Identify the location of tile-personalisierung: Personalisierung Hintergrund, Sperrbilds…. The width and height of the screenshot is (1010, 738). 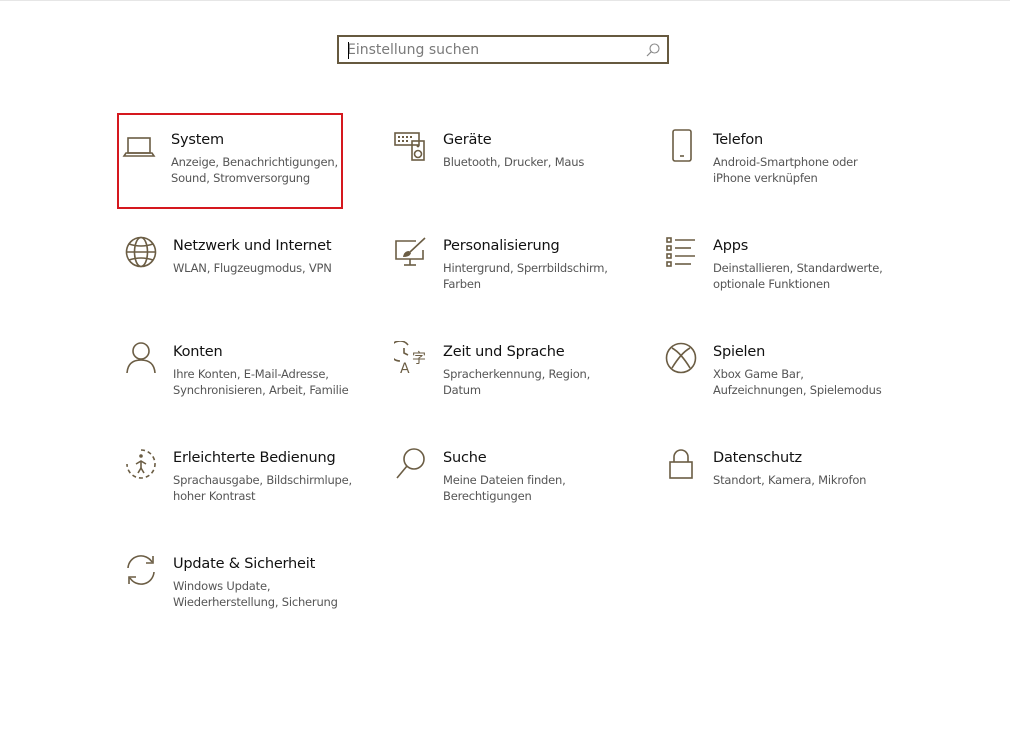
(502, 267).